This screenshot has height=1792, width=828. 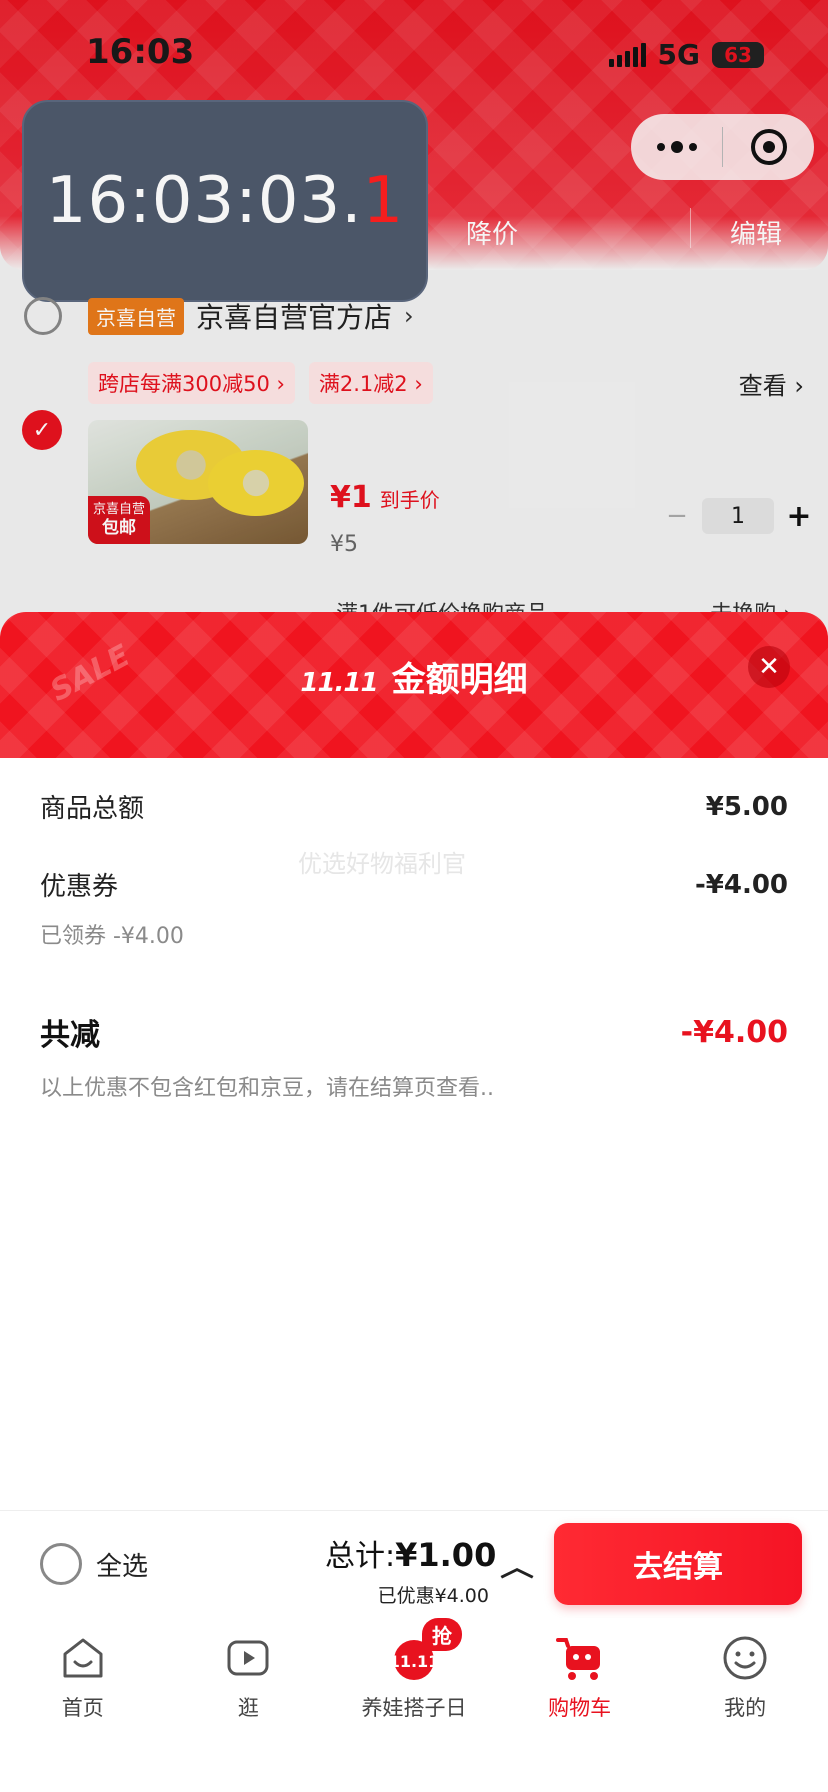 I want to click on tab-label: 购物车, so click(x=580, y=1708).